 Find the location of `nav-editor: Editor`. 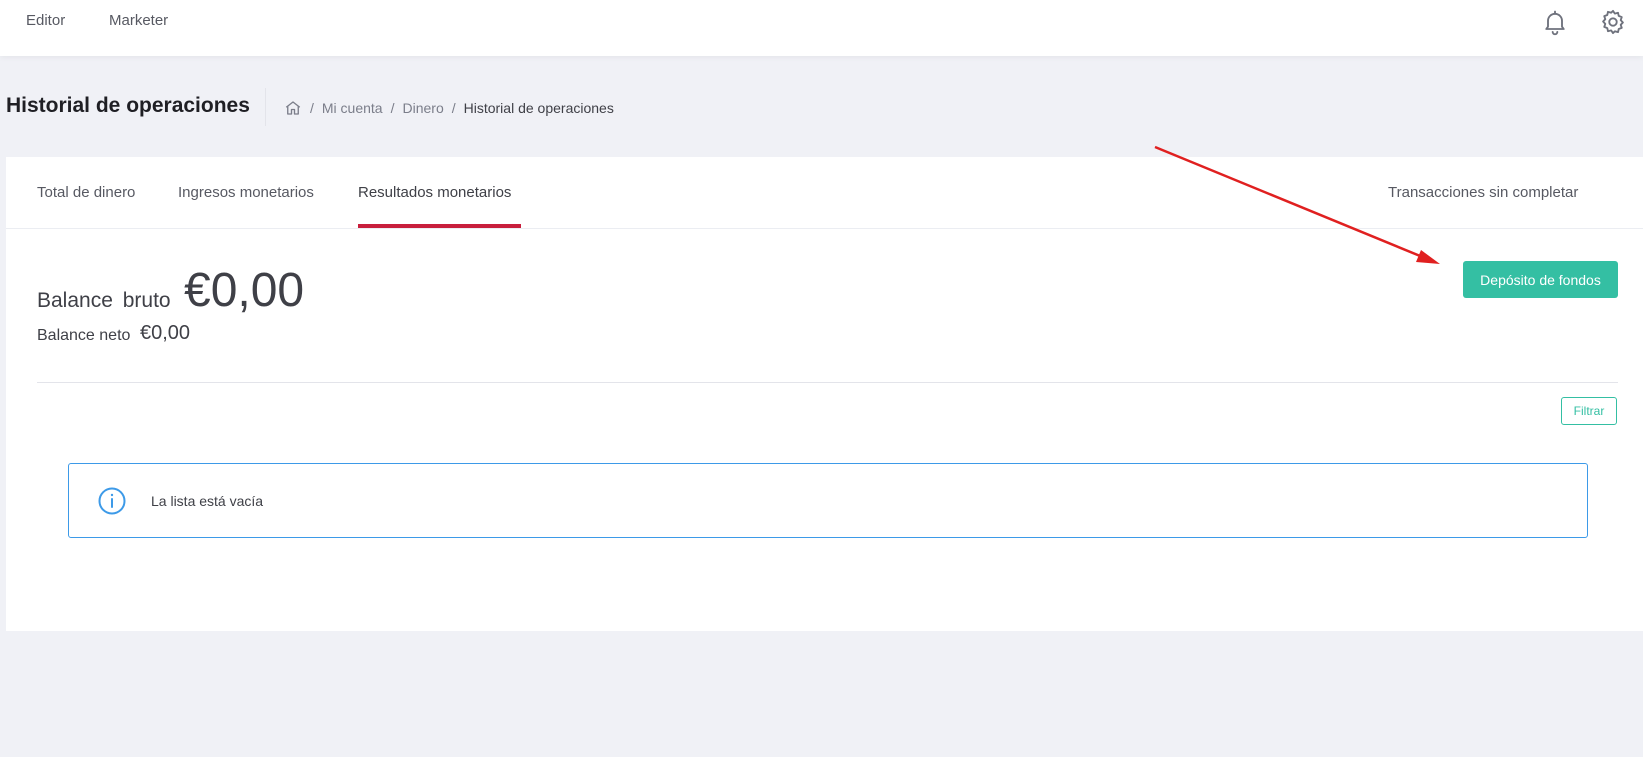

nav-editor: Editor is located at coordinates (45, 20).